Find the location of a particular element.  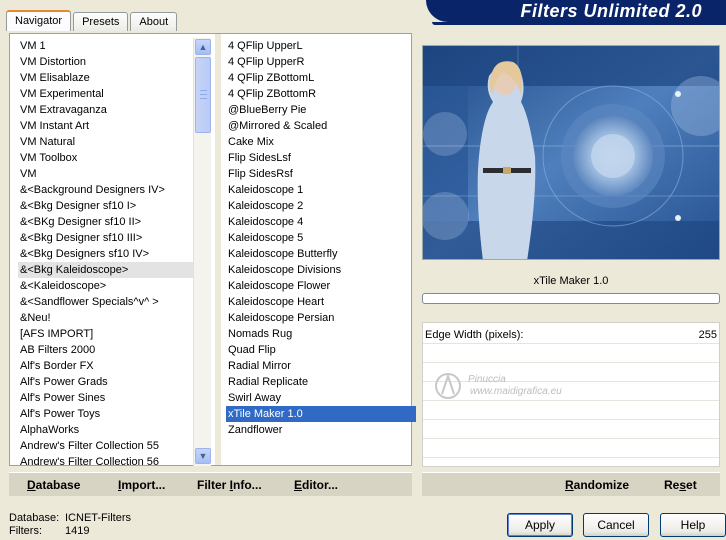

param-value: 255 is located at coordinates (708, 335).